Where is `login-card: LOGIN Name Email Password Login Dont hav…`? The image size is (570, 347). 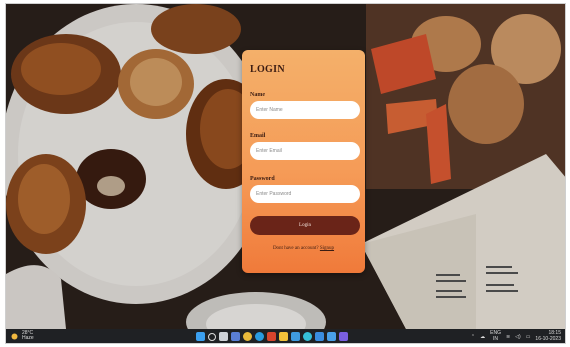
login-card: LOGIN Name Email Password Login Dont hav… is located at coordinates (303, 161).